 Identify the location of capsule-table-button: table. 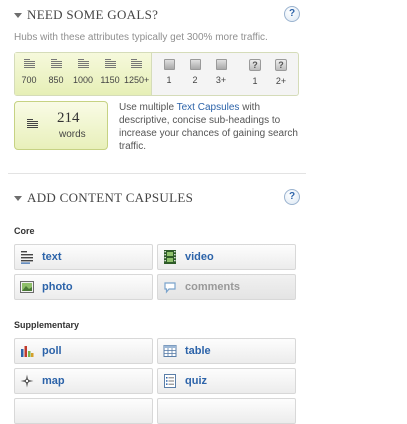
(226, 351).